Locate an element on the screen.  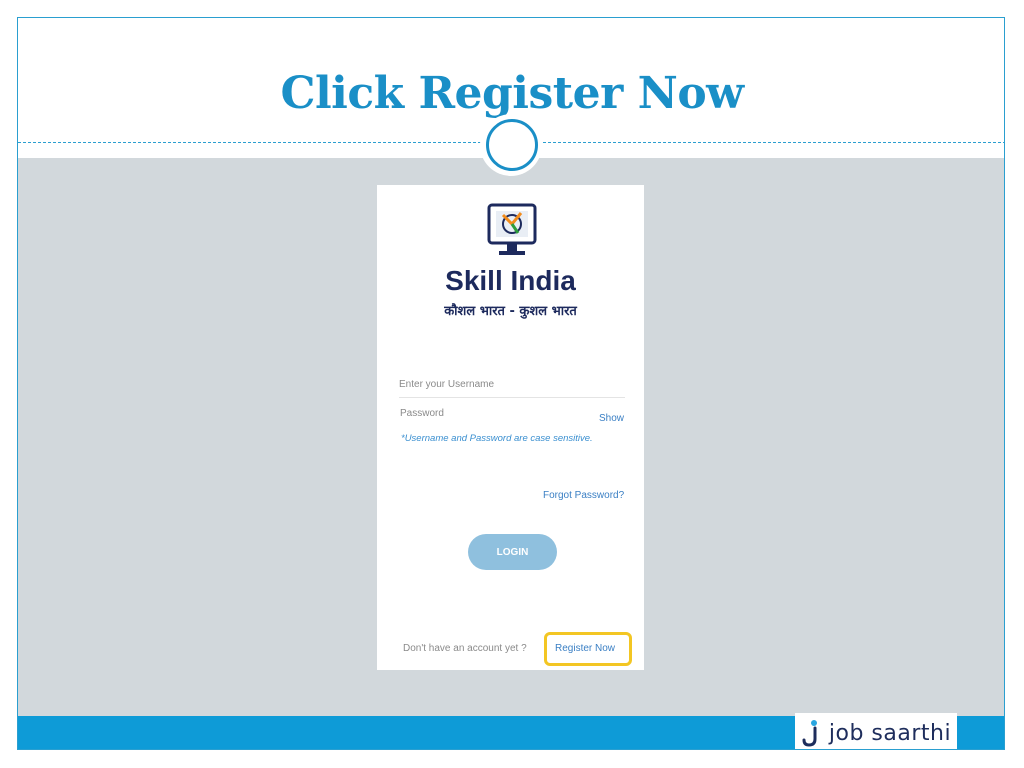
skill-india-logo-icon is located at coordinates (512, 229).